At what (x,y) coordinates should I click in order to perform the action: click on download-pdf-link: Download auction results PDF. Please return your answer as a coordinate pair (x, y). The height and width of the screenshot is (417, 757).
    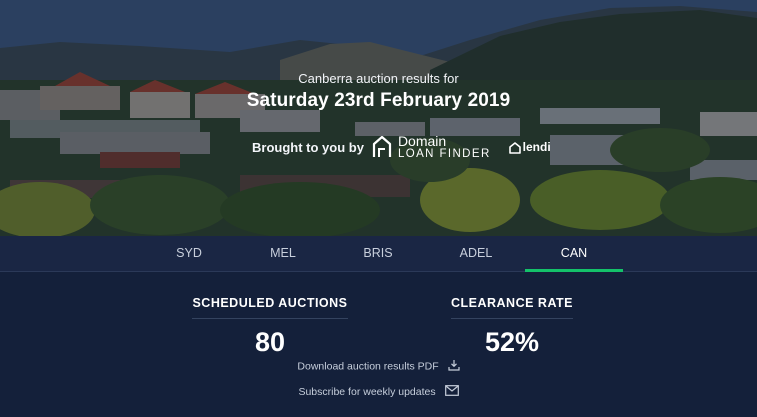
    Looking at the image, I should click on (378, 366).